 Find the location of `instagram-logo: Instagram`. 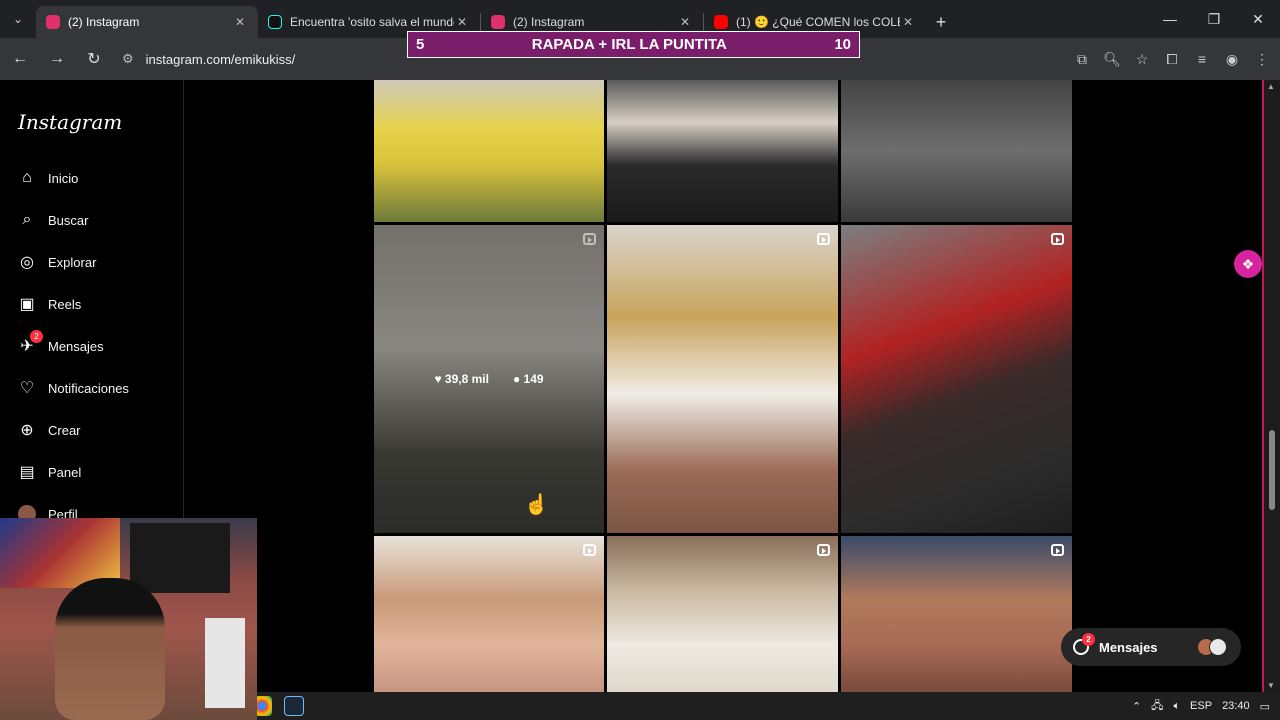

instagram-logo: Instagram is located at coordinates (70, 122).